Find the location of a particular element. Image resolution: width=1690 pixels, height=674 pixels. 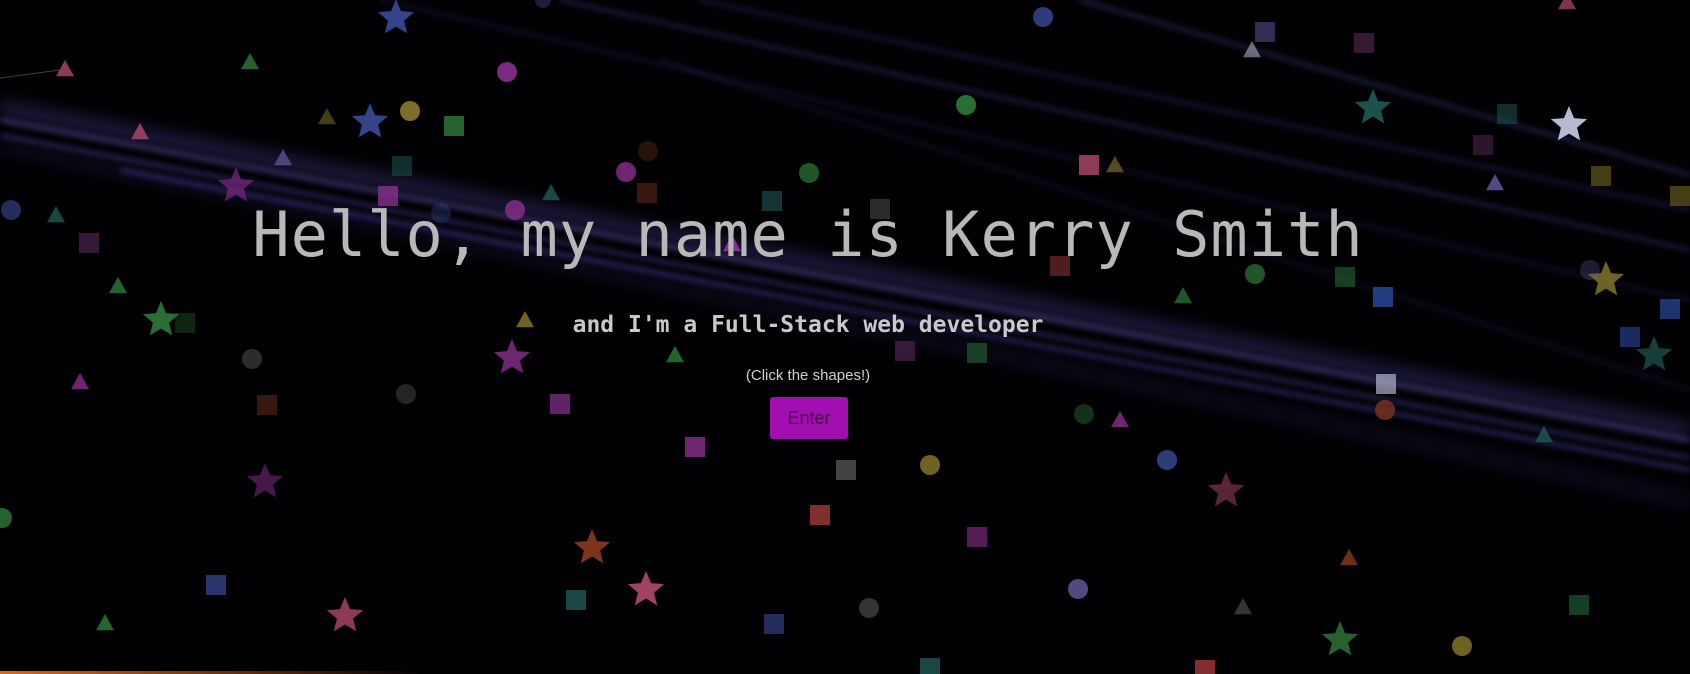

page-title: Hello, my name is Kerry Smith is located at coordinates (808, 234).